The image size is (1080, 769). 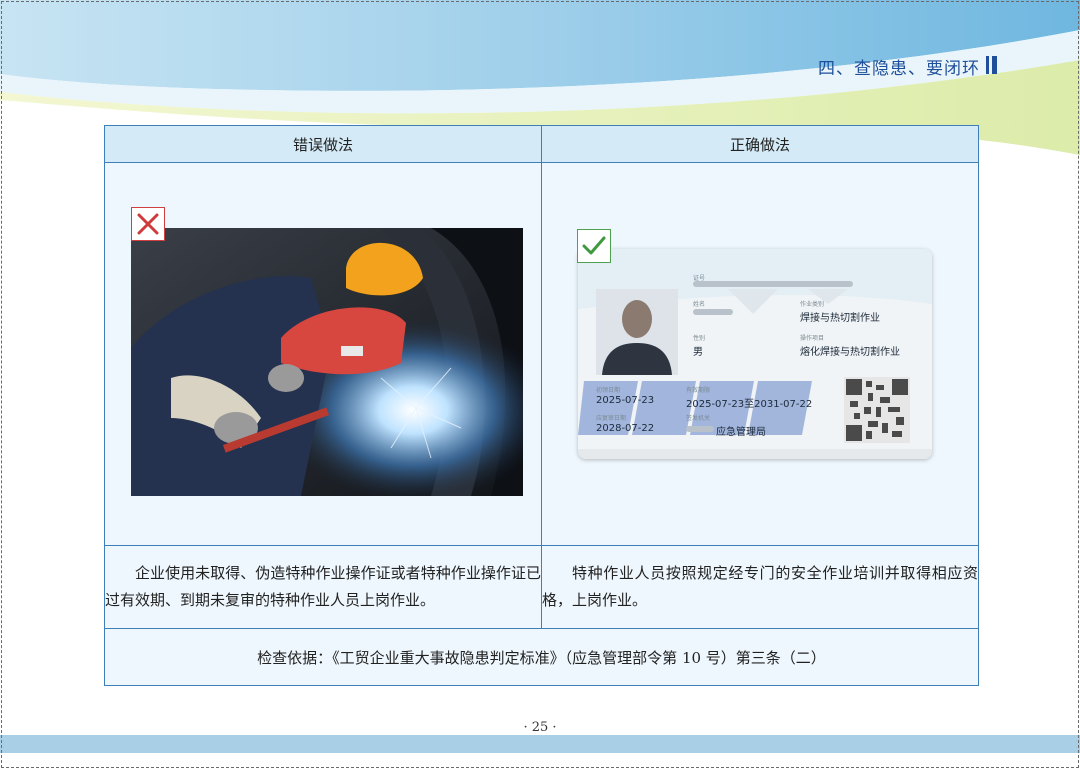 What do you see at coordinates (698, 390) in the screenshot?
I see `card-label-validity: 有效期限` at bounding box center [698, 390].